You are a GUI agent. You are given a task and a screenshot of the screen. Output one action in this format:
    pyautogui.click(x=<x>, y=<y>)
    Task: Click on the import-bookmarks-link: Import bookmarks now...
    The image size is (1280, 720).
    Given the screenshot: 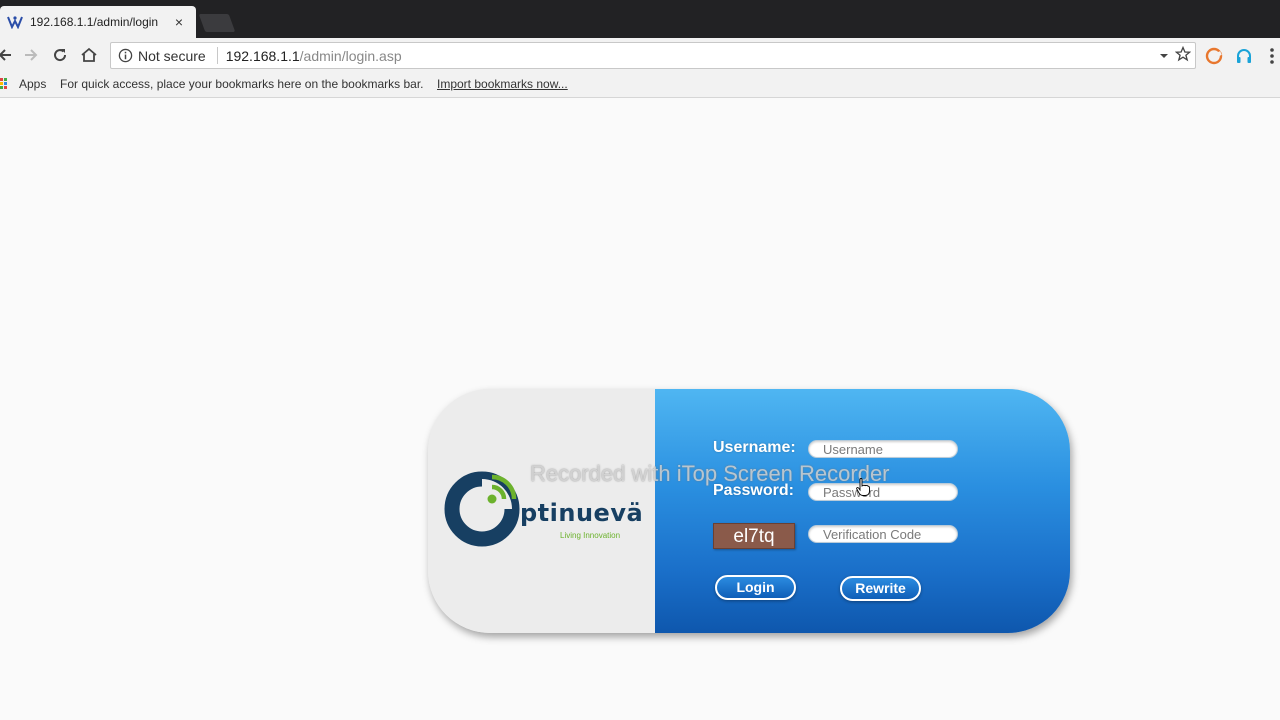 What is the action you would take?
    pyautogui.click(x=502, y=84)
    